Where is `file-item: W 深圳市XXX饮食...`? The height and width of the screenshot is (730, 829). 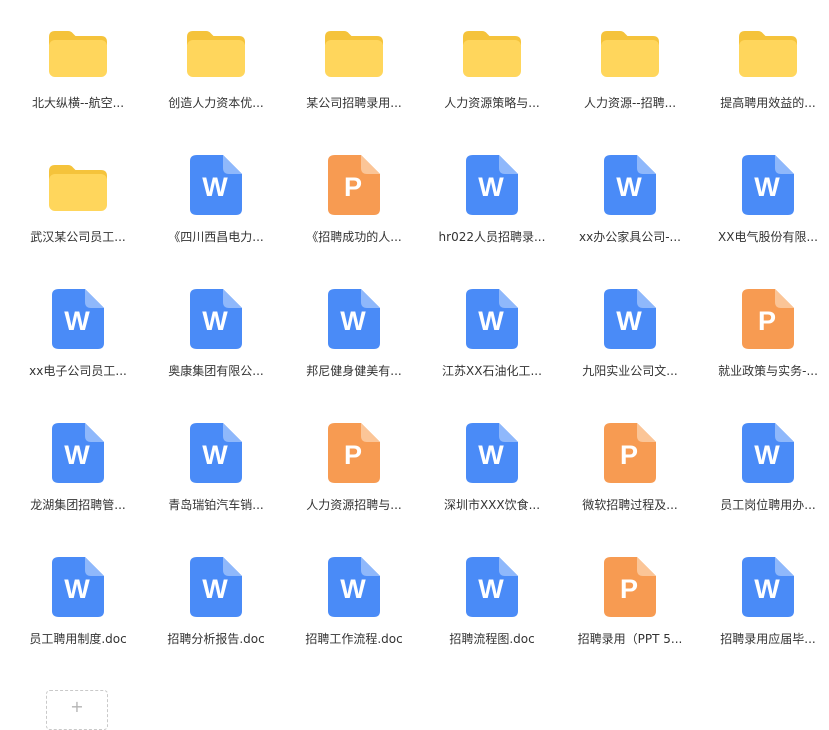 file-item: W 深圳市XXX饮食... is located at coordinates (492, 485).